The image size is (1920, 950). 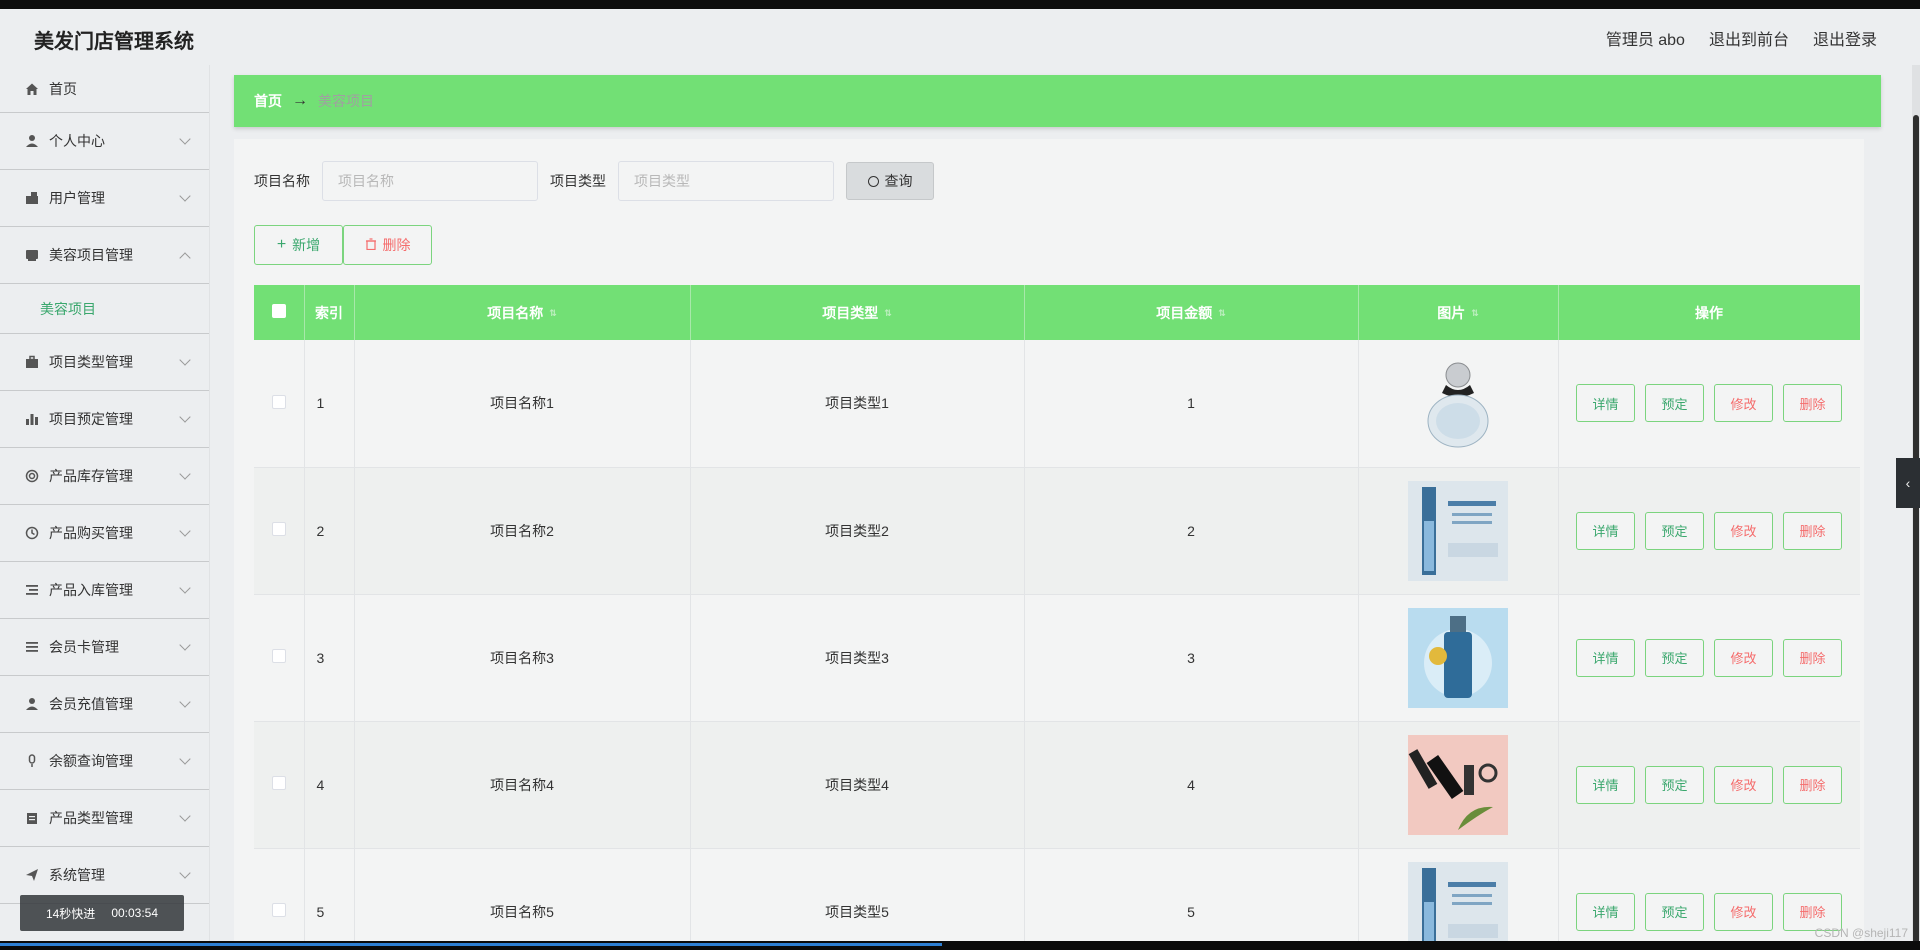 What do you see at coordinates (104, 704) in the screenshot?
I see `sidebar-item-recharge: 会员充值管理` at bounding box center [104, 704].